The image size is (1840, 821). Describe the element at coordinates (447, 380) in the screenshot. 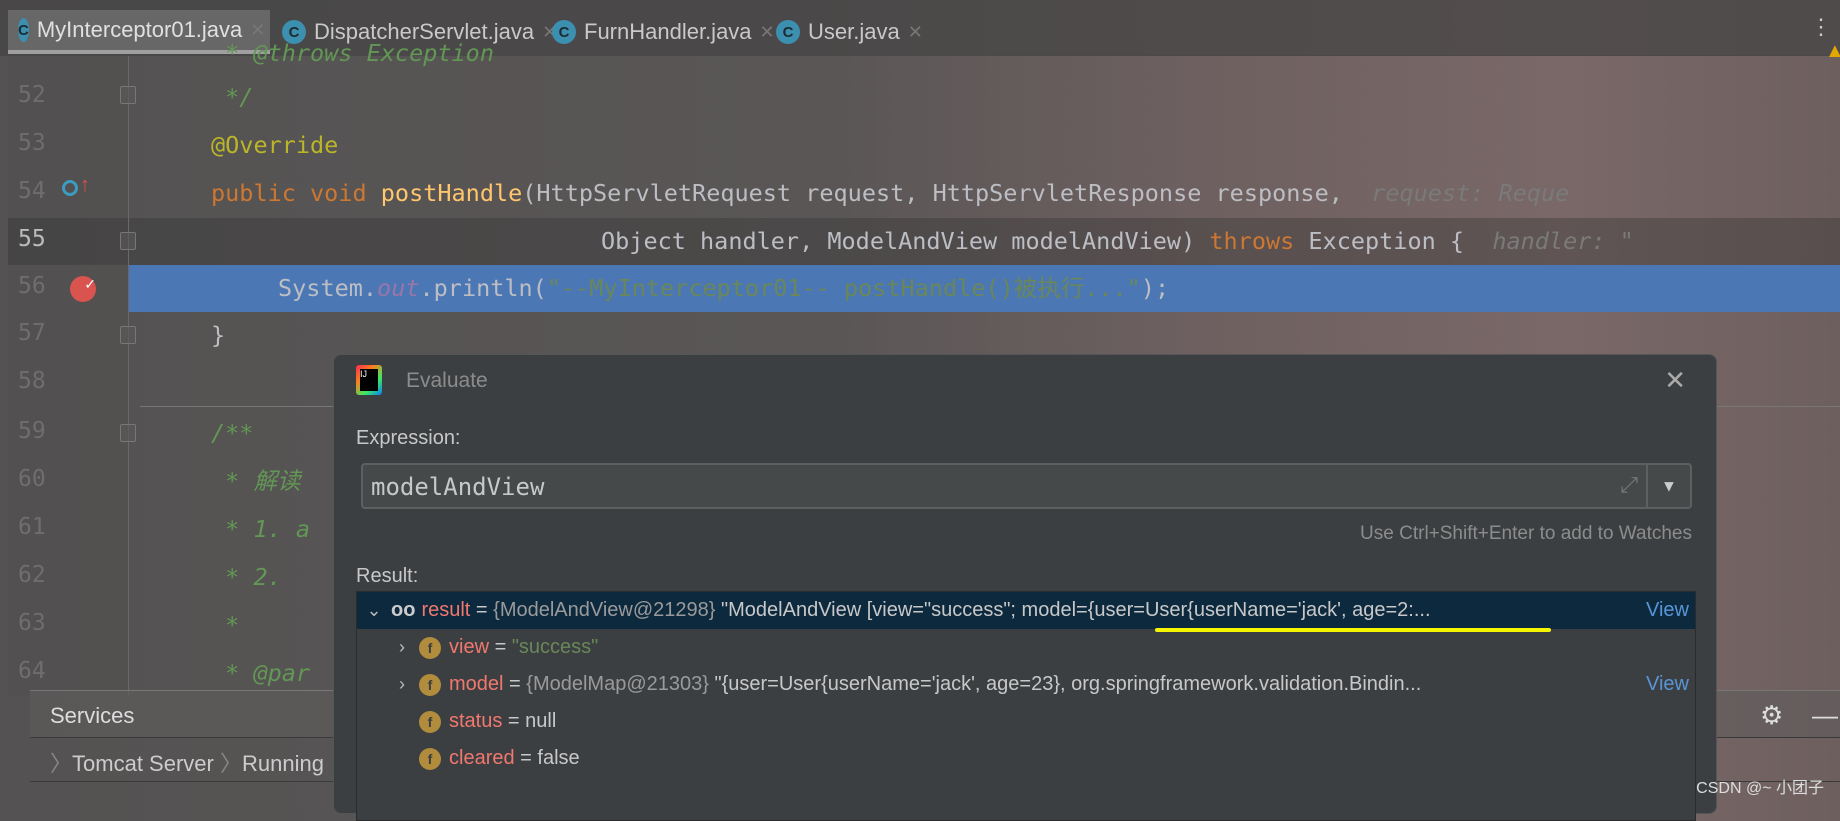

I see `dialog-title: Evaluate` at that location.